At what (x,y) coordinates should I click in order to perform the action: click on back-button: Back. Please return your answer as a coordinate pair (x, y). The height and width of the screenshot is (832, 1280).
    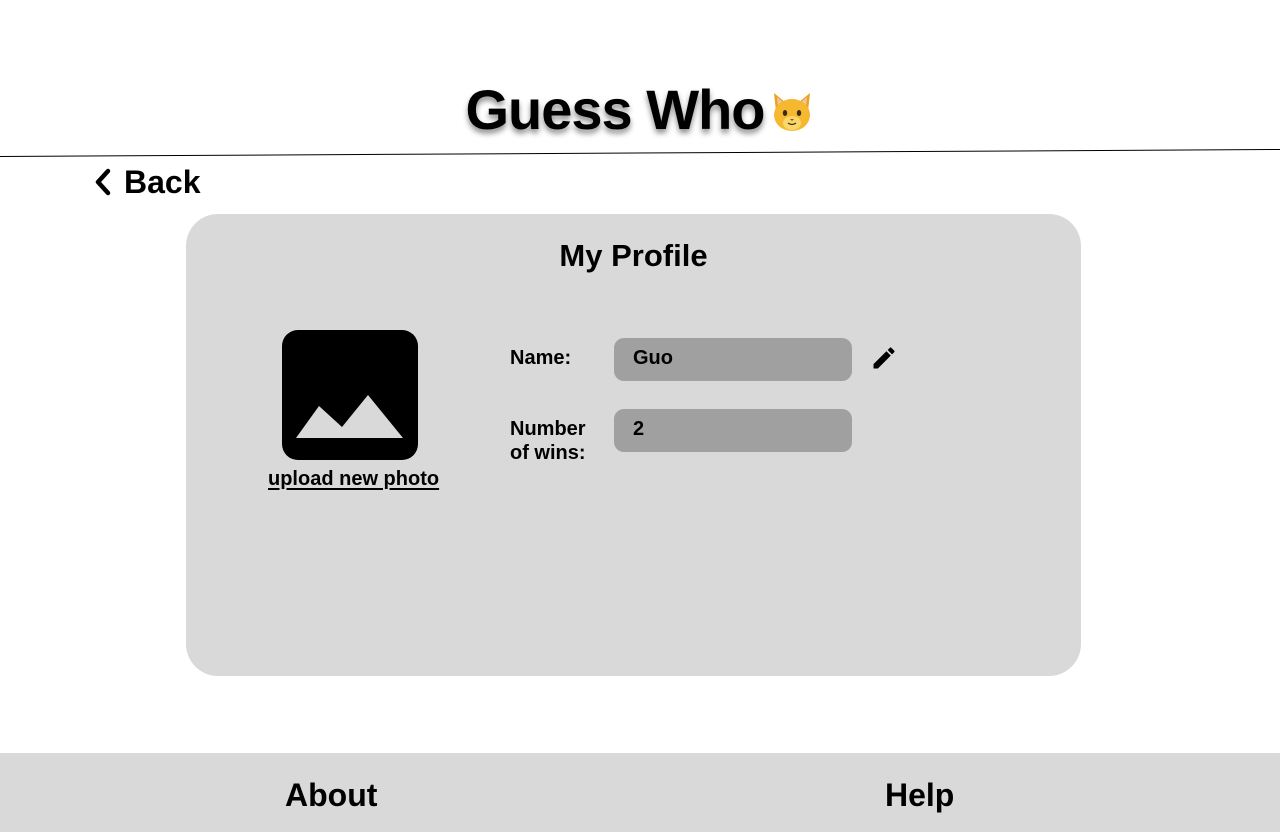
    Looking at the image, I should click on (145, 182).